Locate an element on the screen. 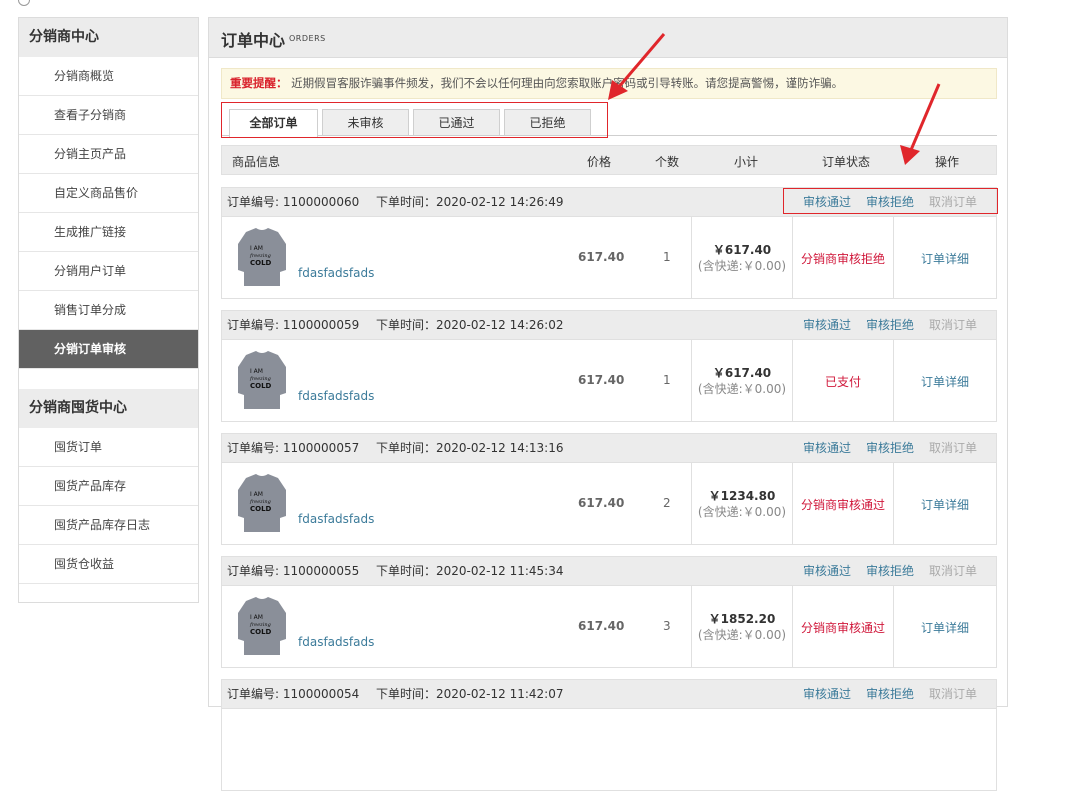 This screenshot has width=1069, height=791. order-number: 订单编号: 1100000057 is located at coordinates (293, 448).